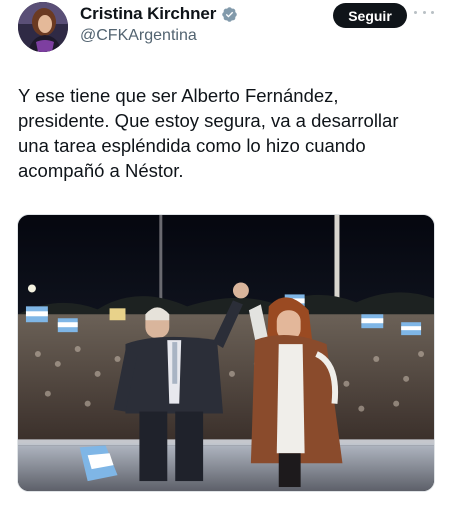  What do you see at coordinates (148, 14) in the screenshot?
I see `author-display-name: Cristina Kirchner` at bounding box center [148, 14].